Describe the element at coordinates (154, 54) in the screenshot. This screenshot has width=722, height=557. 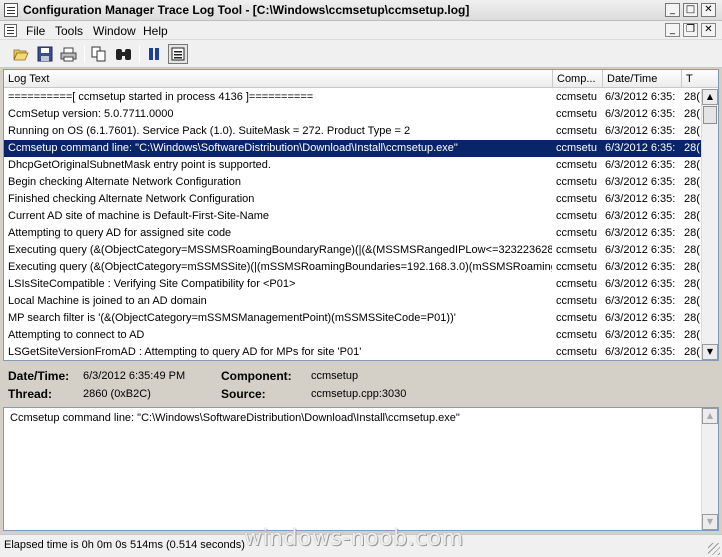
I see `pause-icon` at that location.